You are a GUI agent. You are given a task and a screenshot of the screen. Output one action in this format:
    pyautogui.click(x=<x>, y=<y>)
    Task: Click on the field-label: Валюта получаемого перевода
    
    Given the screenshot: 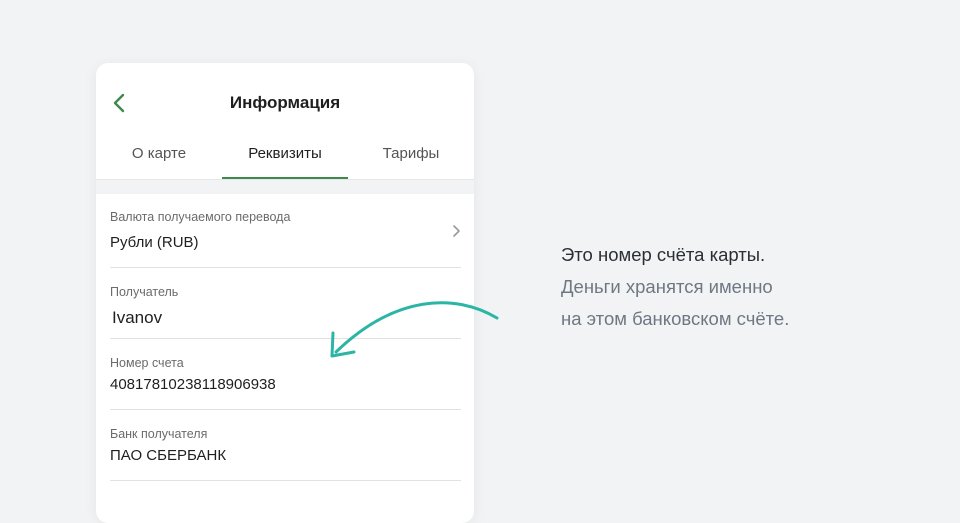 What is the action you would take?
    pyautogui.click(x=200, y=217)
    